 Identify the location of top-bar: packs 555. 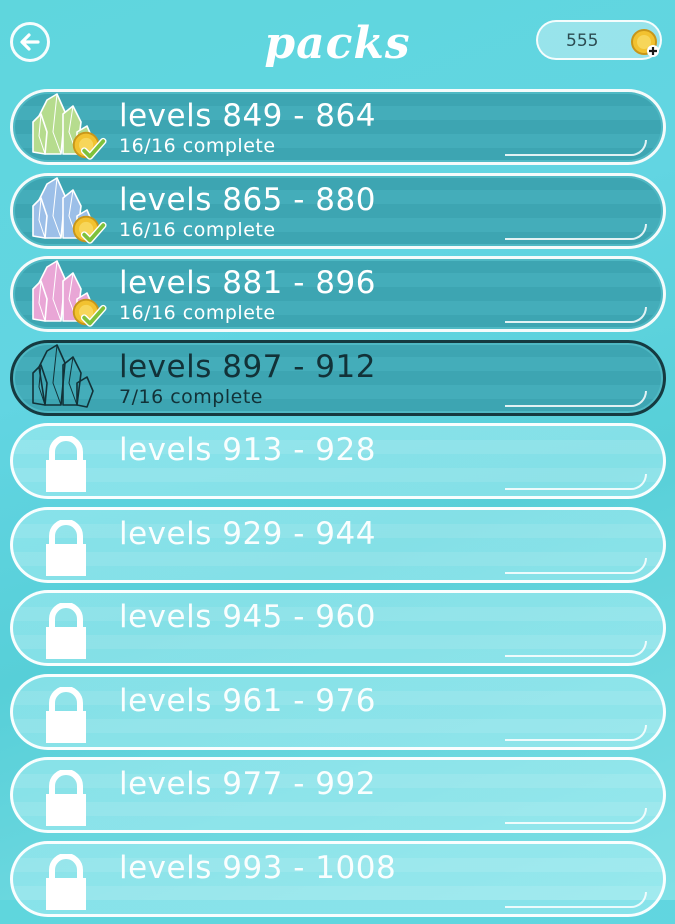
(337, 43).